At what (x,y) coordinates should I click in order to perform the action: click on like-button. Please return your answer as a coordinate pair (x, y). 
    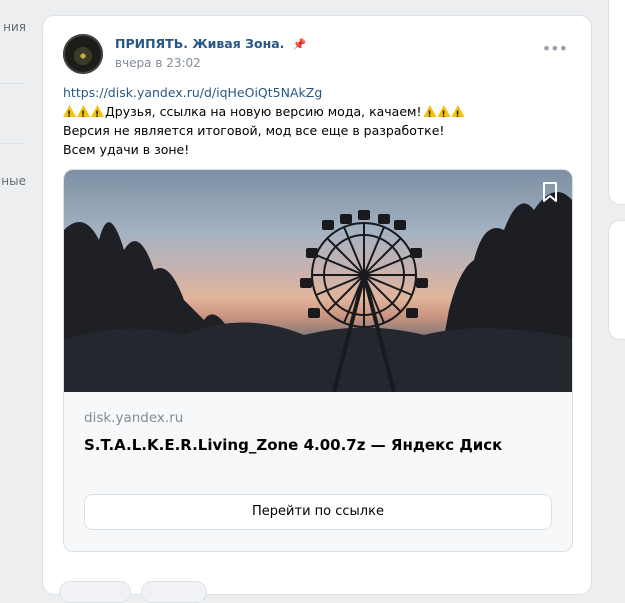
    Looking at the image, I should click on (95, 592).